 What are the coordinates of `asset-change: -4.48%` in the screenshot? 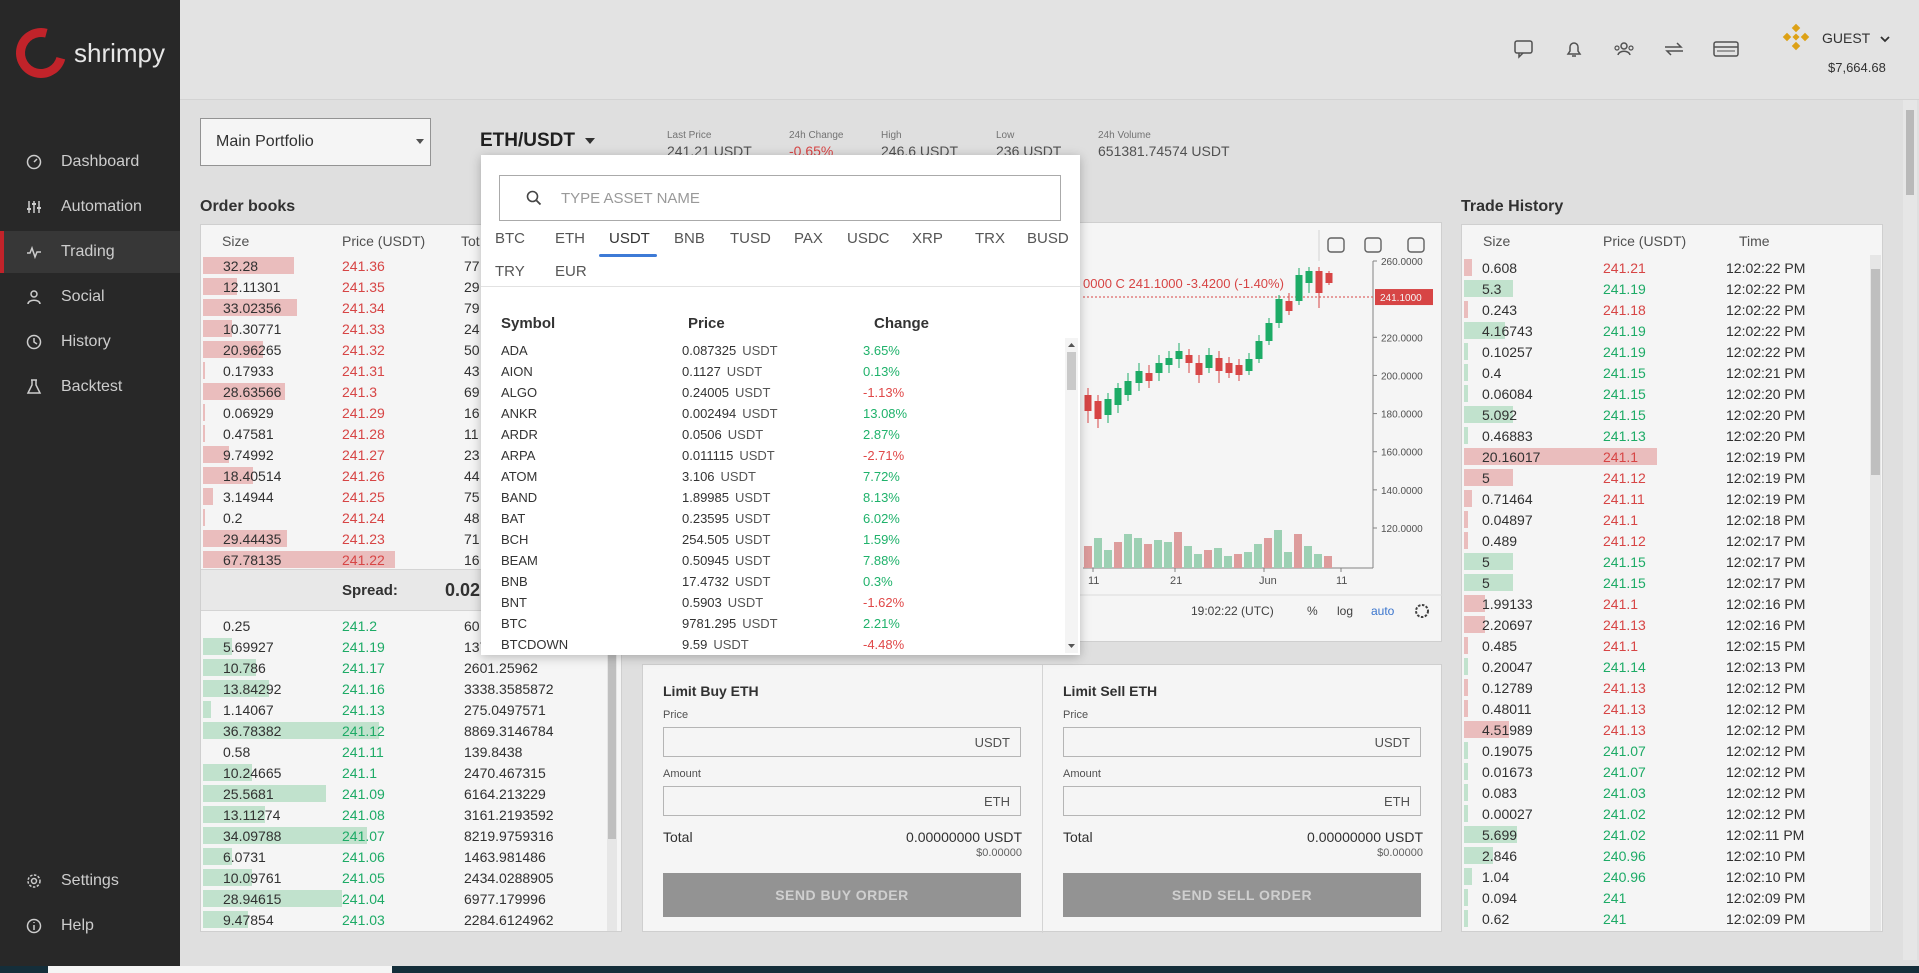 It's located at (884, 644).